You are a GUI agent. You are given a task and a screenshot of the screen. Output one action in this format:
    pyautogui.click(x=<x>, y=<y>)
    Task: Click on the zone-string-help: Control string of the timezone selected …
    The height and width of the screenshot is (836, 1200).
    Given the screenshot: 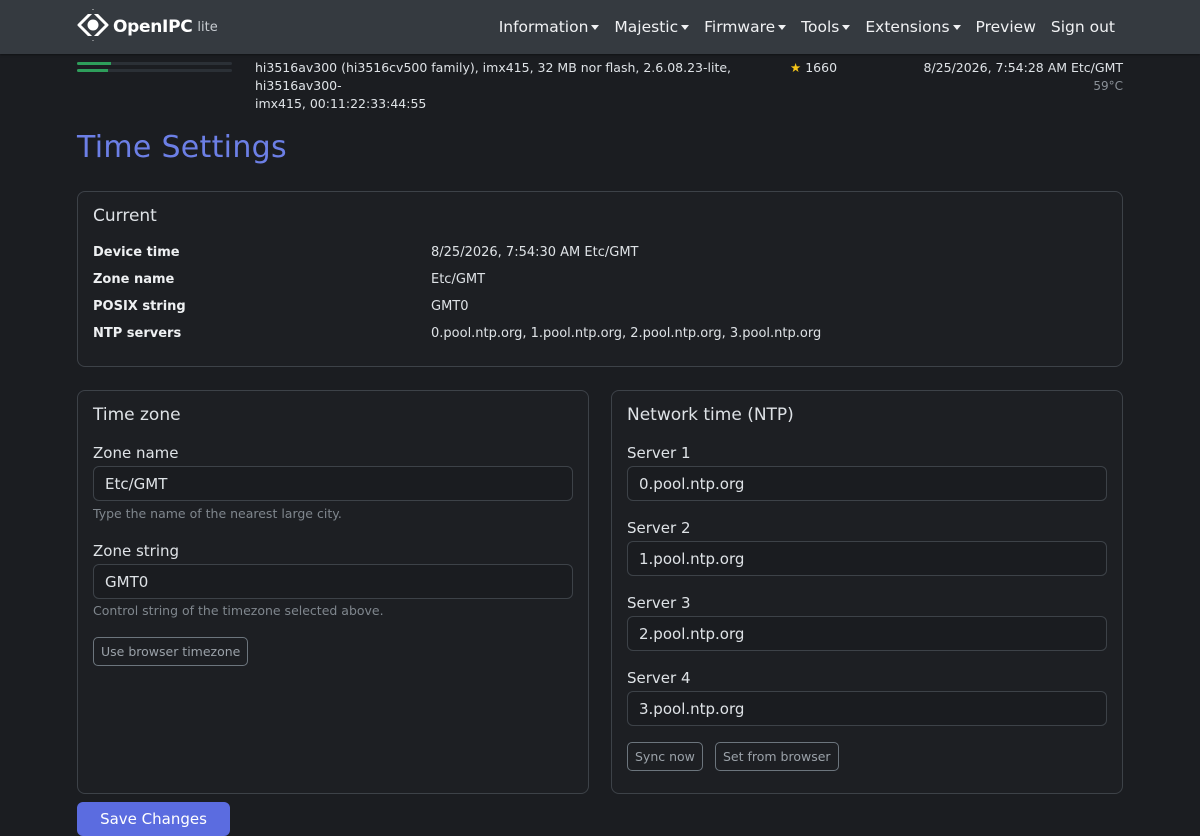 What is the action you would take?
    pyautogui.click(x=238, y=610)
    